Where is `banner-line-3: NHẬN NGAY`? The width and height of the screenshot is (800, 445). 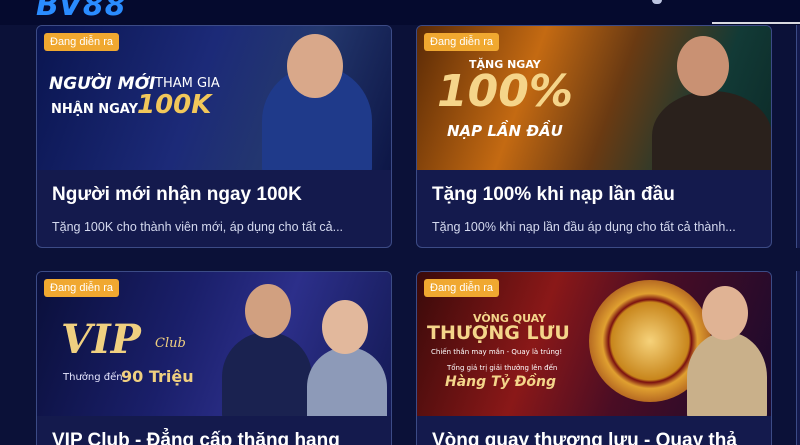
banner-line-3: NHẬN NGAY is located at coordinates (95, 109).